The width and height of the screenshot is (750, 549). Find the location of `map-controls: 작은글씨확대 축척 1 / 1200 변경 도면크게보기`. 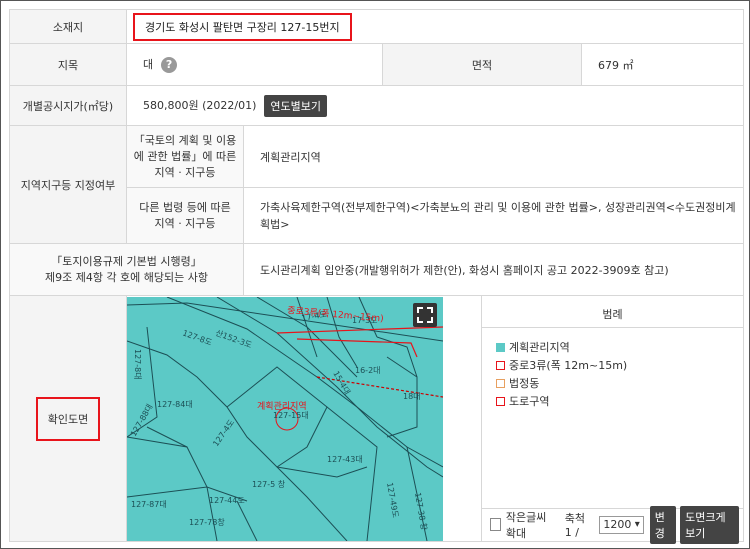

map-controls: 작은글씨확대 축척 1 / 1200 변경 도면크게보기 is located at coordinates (613, 524).